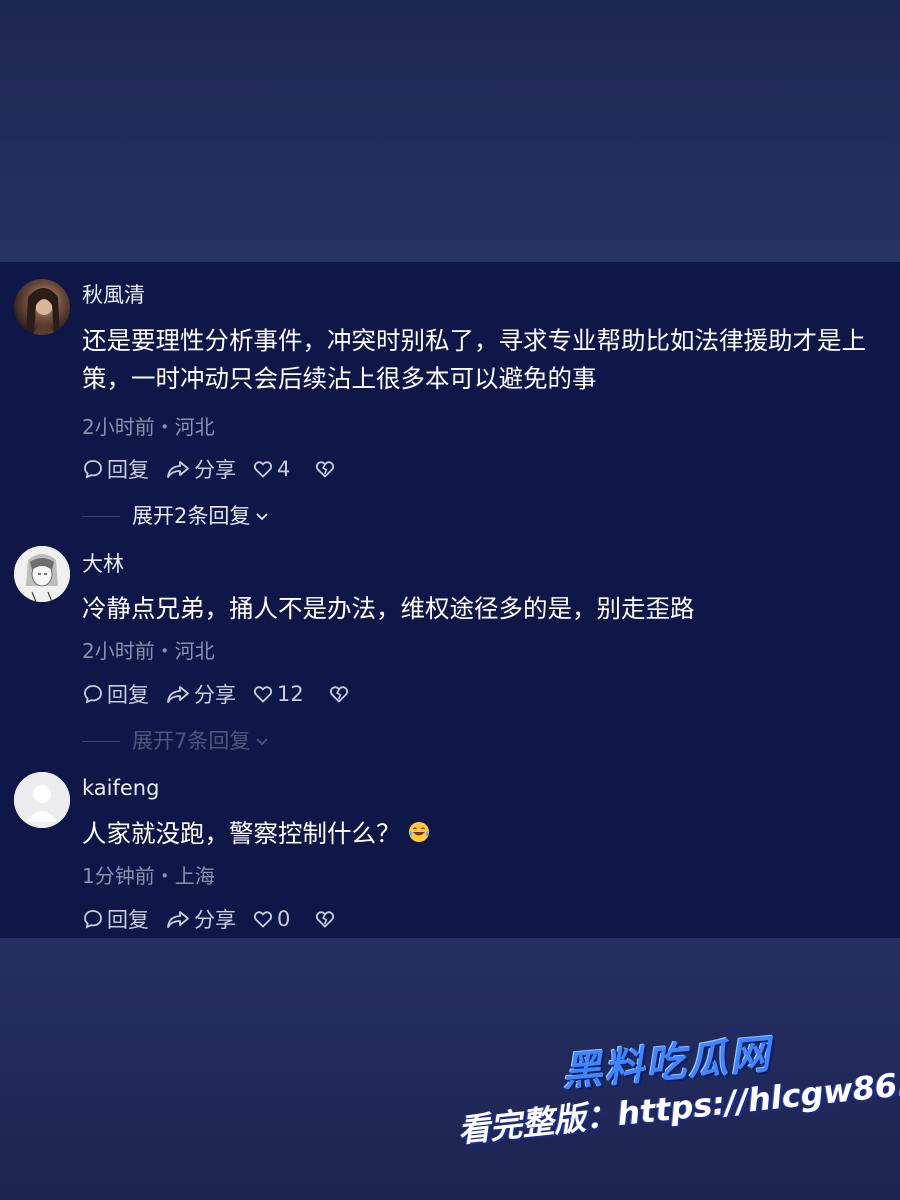 The height and width of the screenshot is (1200, 900). What do you see at coordinates (388, 608) in the screenshot?
I see `comment-text: 冷静点兄弟，捅人不是办法，维权途径多的是，别走歪路` at bounding box center [388, 608].